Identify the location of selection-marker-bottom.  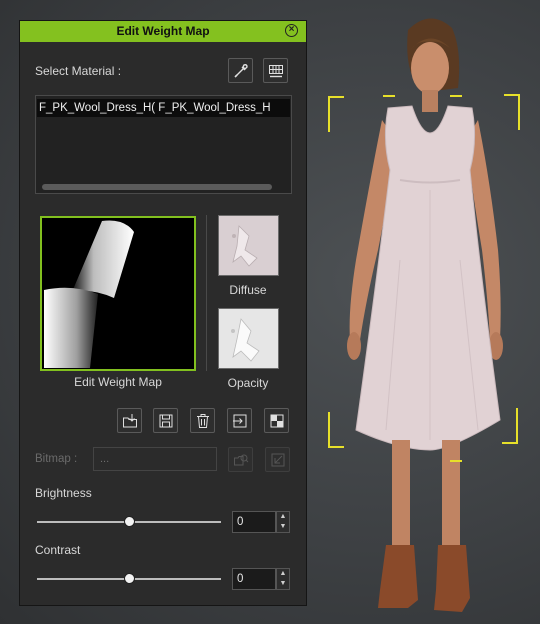
(456, 461).